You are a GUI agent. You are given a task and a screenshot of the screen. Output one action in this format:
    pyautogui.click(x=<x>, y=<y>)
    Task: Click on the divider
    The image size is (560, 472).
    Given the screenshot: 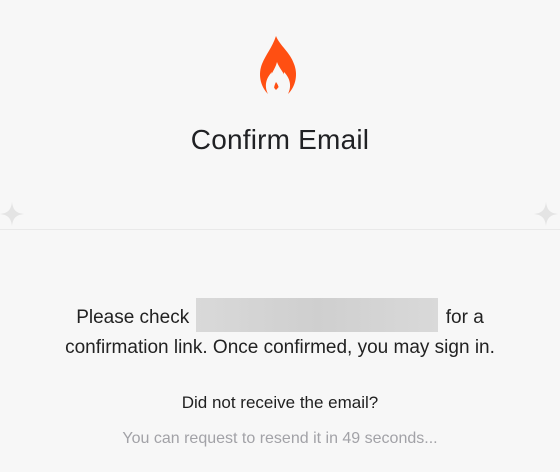 What is the action you would take?
    pyautogui.click(x=280, y=229)
    